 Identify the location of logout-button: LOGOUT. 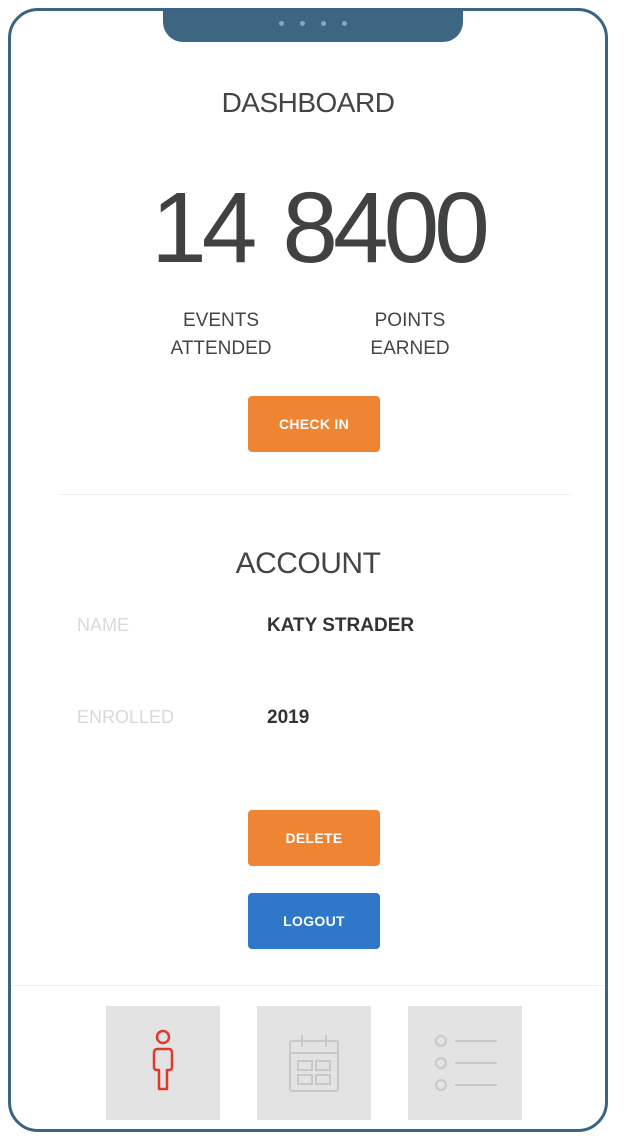
(314, 921).